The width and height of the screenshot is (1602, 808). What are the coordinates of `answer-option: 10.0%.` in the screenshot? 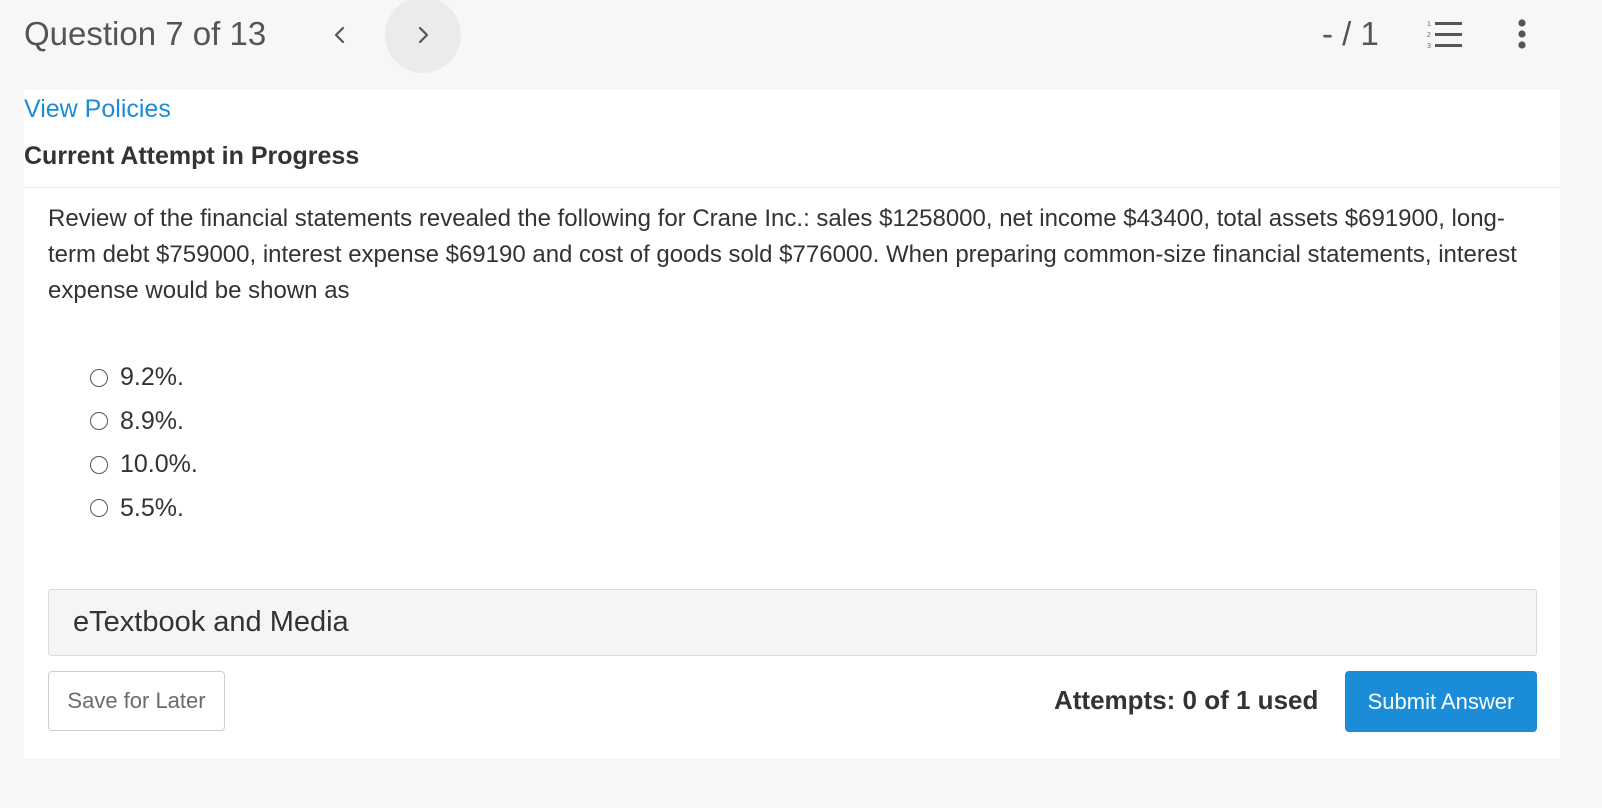 It's located at (144, 465).